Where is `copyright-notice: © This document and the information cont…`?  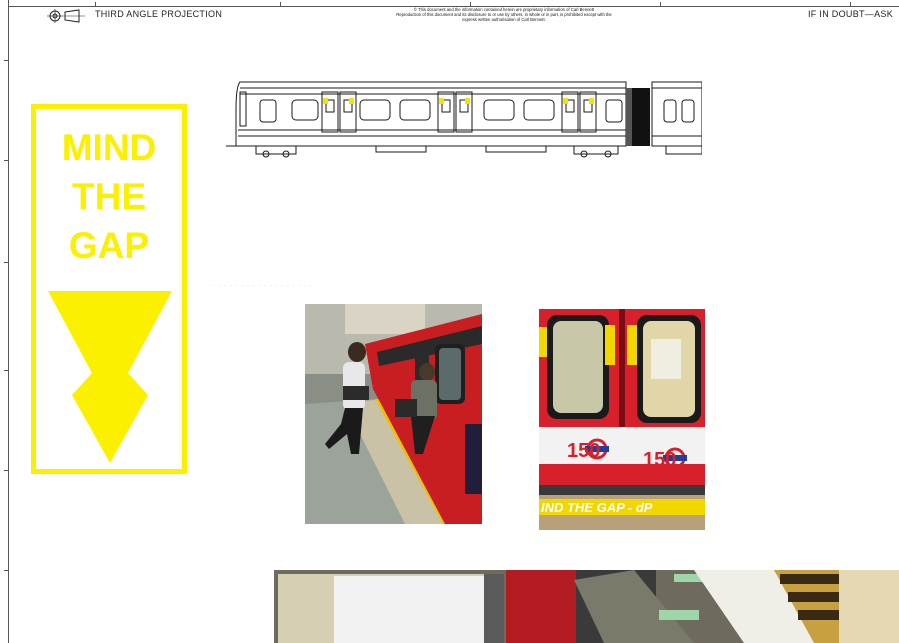 copyright-notice: © This document and the information cont… is located at coordinates (504, 14).